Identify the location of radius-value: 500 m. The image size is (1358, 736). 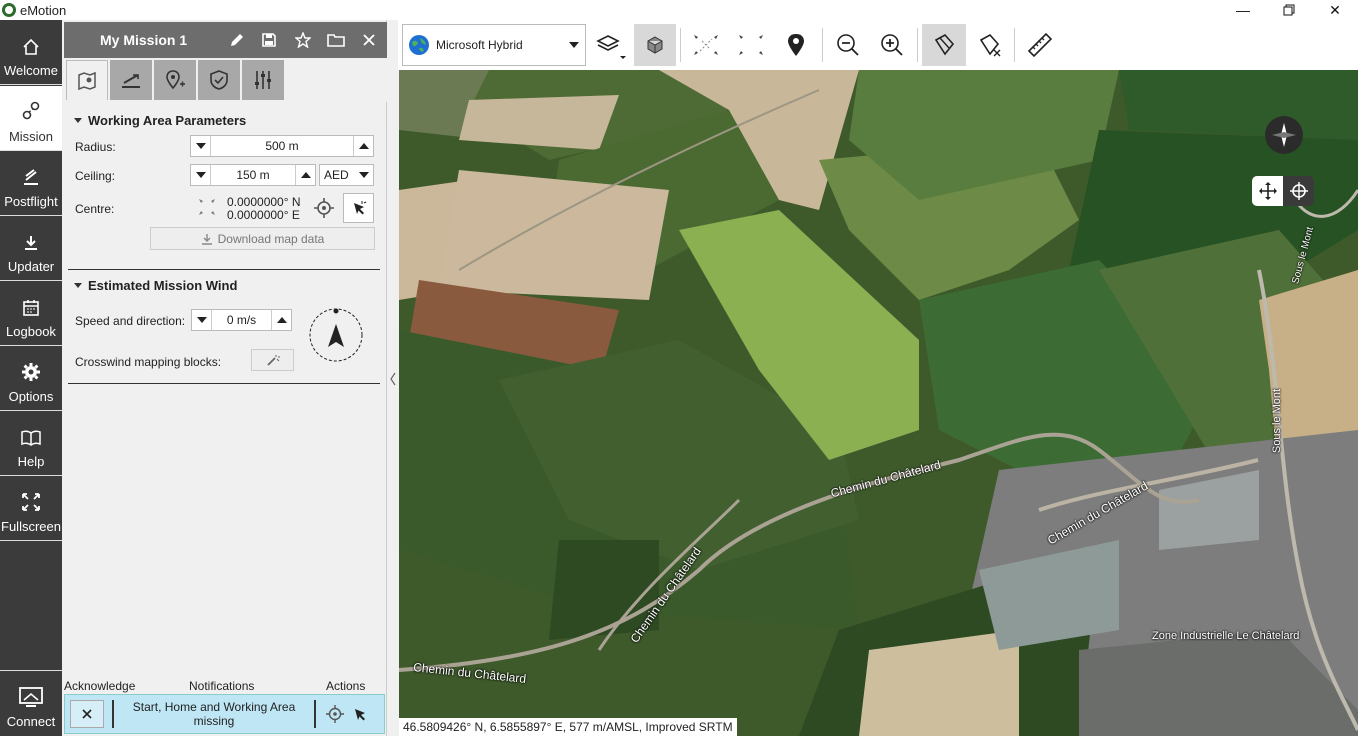
(282, 146).